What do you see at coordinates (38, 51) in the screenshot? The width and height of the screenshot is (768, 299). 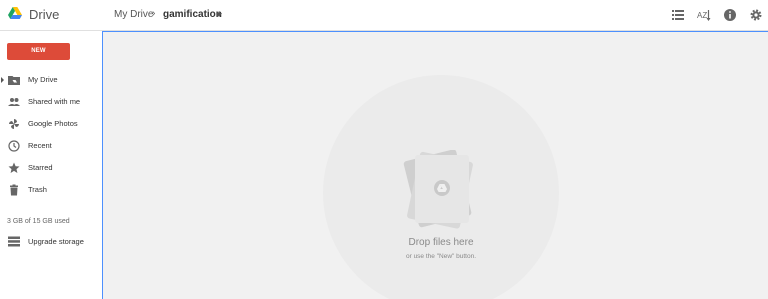 I see `new-button: NEW` at bounding box center [38, 51].